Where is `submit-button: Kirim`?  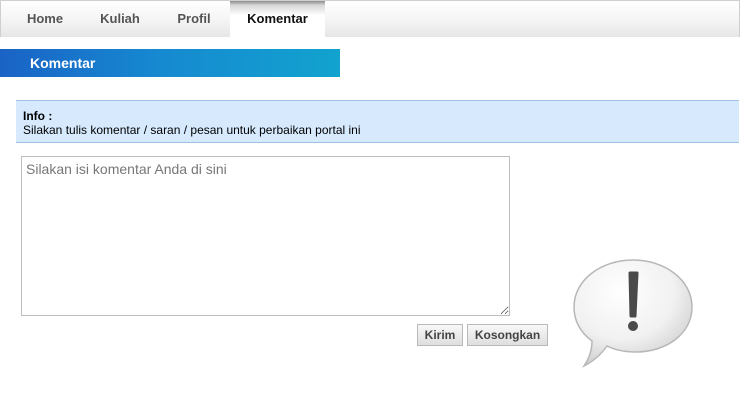 submit-button: Kirim is located at coordinates (440, 335).